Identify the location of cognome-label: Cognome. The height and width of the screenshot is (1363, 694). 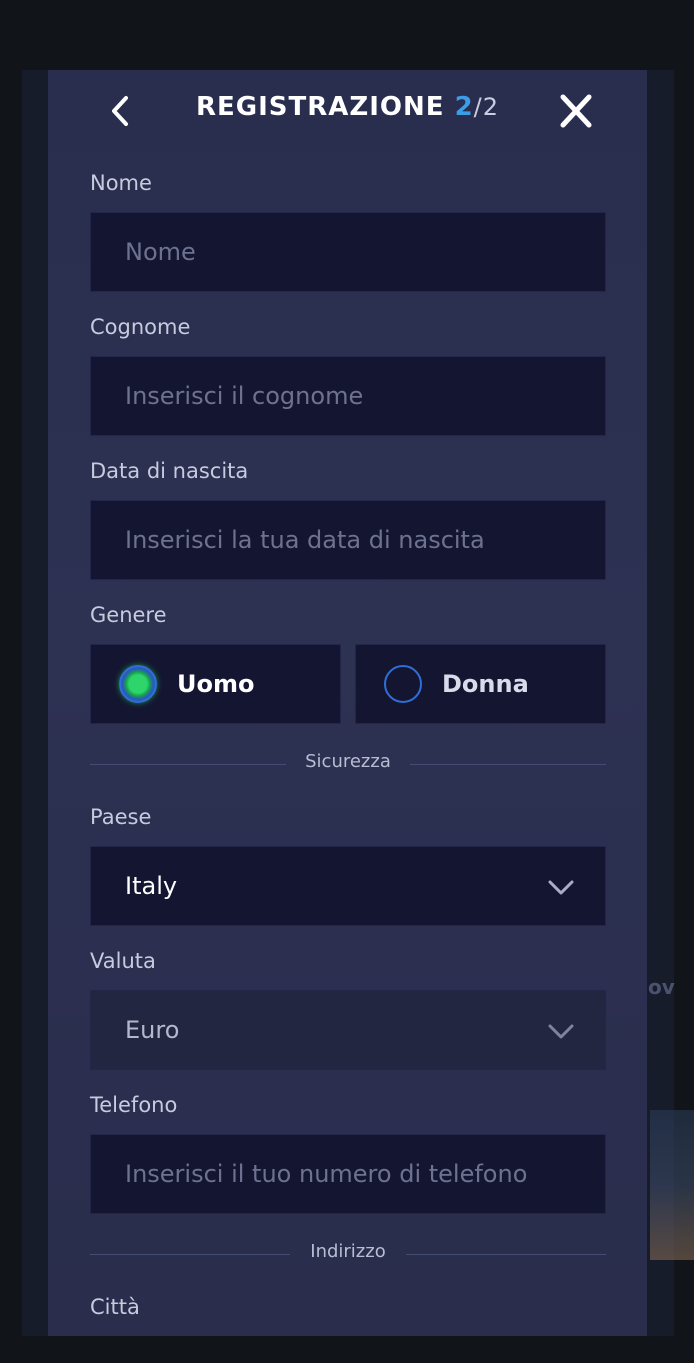
(140, 327).